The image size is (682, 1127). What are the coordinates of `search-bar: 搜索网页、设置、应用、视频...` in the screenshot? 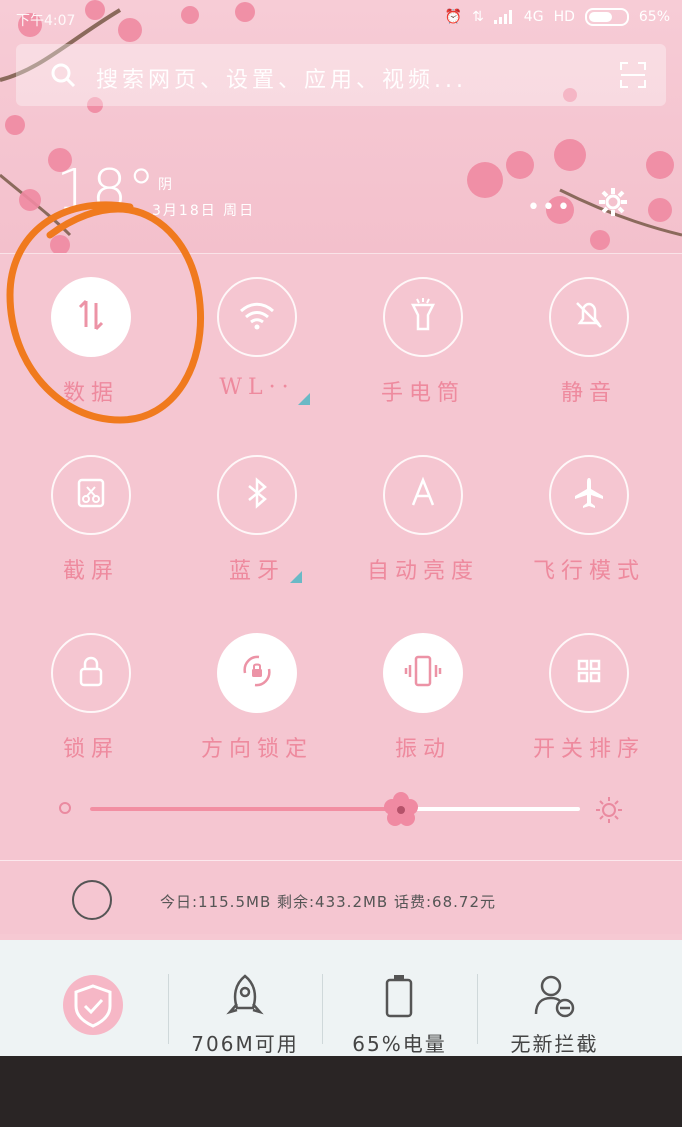 It's located at (341, 75).